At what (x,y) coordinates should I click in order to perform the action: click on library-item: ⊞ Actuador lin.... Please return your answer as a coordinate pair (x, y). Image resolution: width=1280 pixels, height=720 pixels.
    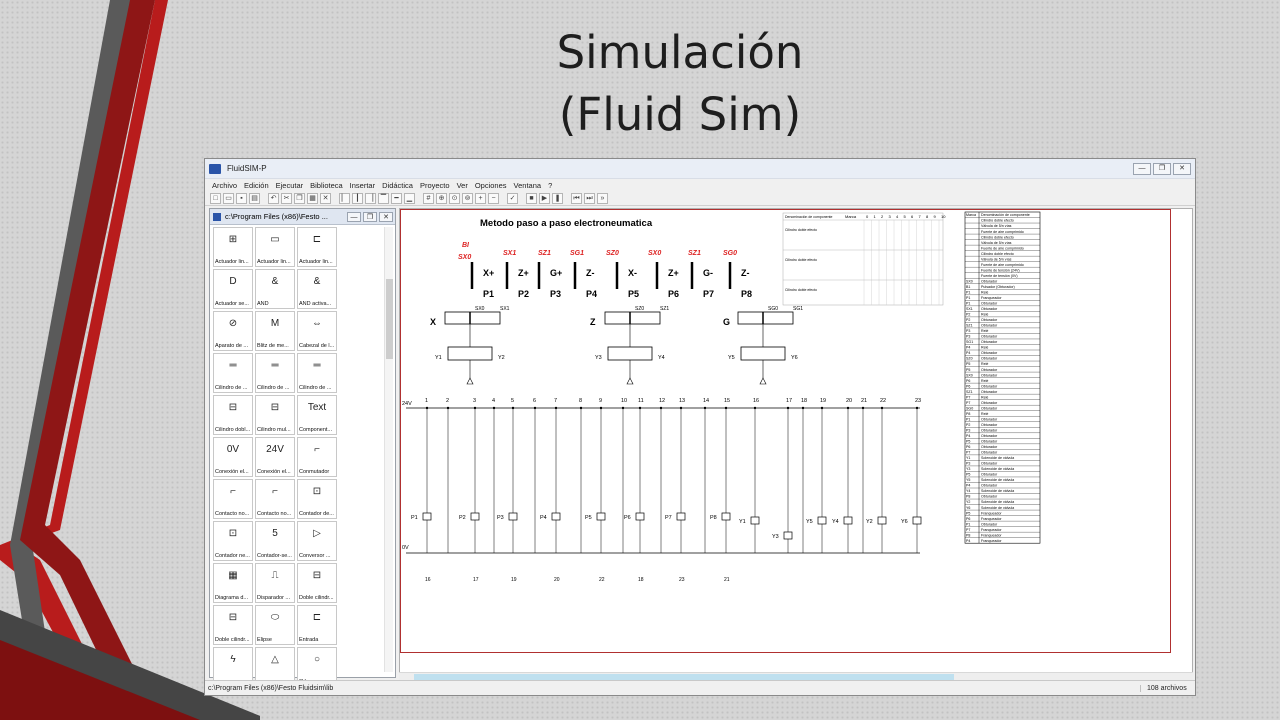
    Looking at the image, I should click on (233, 247).